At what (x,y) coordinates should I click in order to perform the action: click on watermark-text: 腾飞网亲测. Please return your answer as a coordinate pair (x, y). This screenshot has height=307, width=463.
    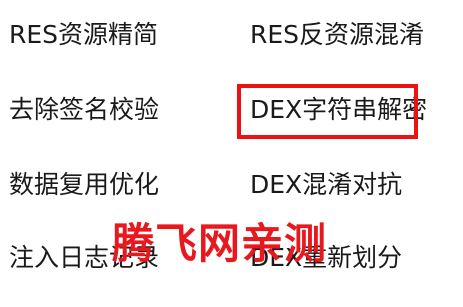
    Looking at the image, I should click on (220, 243).